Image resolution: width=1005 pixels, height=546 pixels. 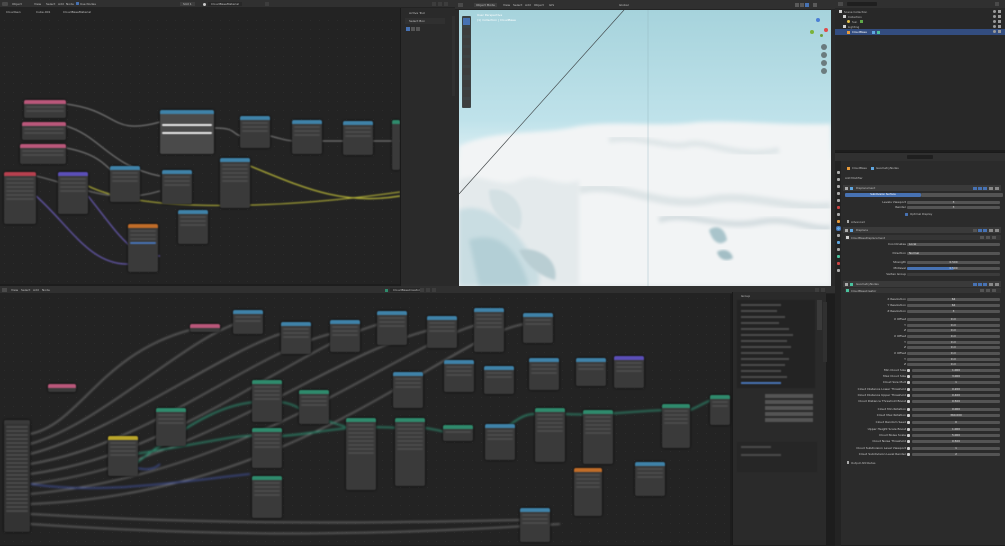 What do you see at coordinates (506, 5) in the screenshot?
I see `viewport-menu-view: View` at bounding box center [506, 5].